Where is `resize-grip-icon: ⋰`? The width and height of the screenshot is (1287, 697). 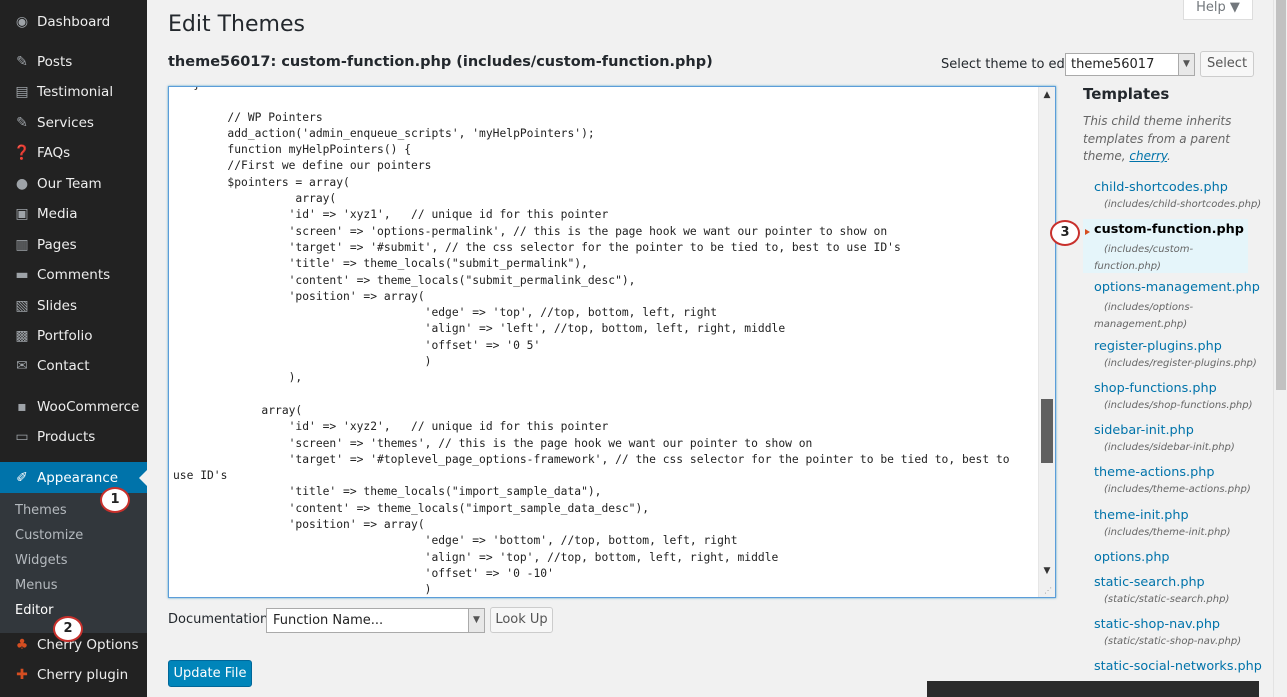 resize-grip-icon: ⋰ is located at coordinates (1049, 591).